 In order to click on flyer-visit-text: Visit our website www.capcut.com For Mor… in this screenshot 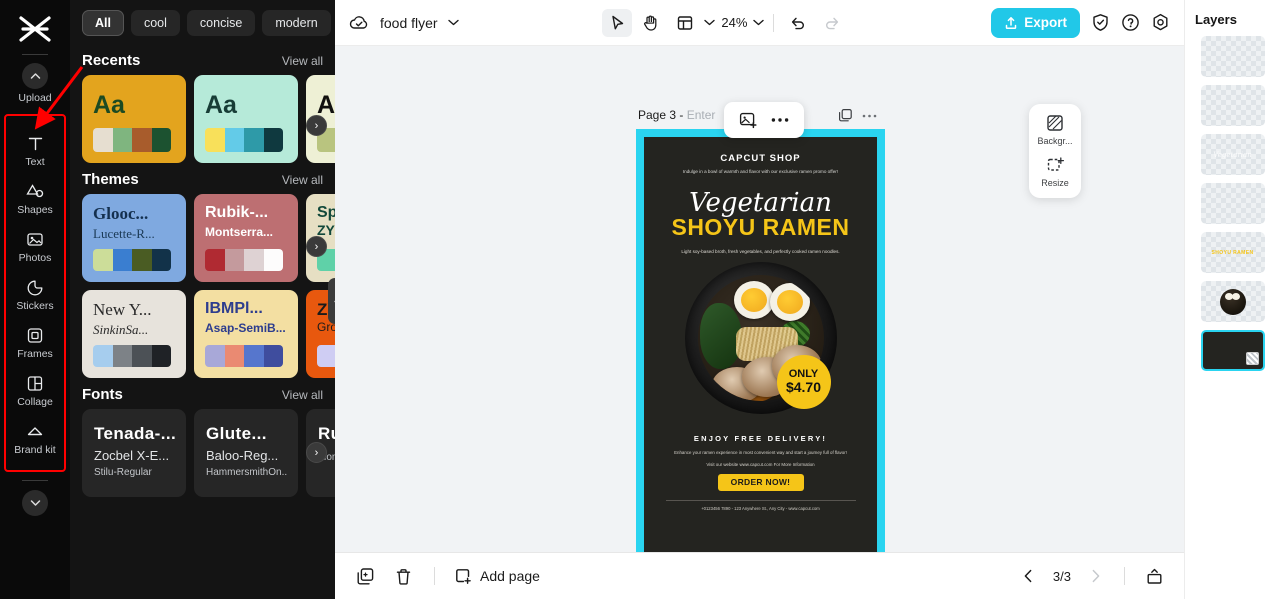, I will do `click(760, 464)`.